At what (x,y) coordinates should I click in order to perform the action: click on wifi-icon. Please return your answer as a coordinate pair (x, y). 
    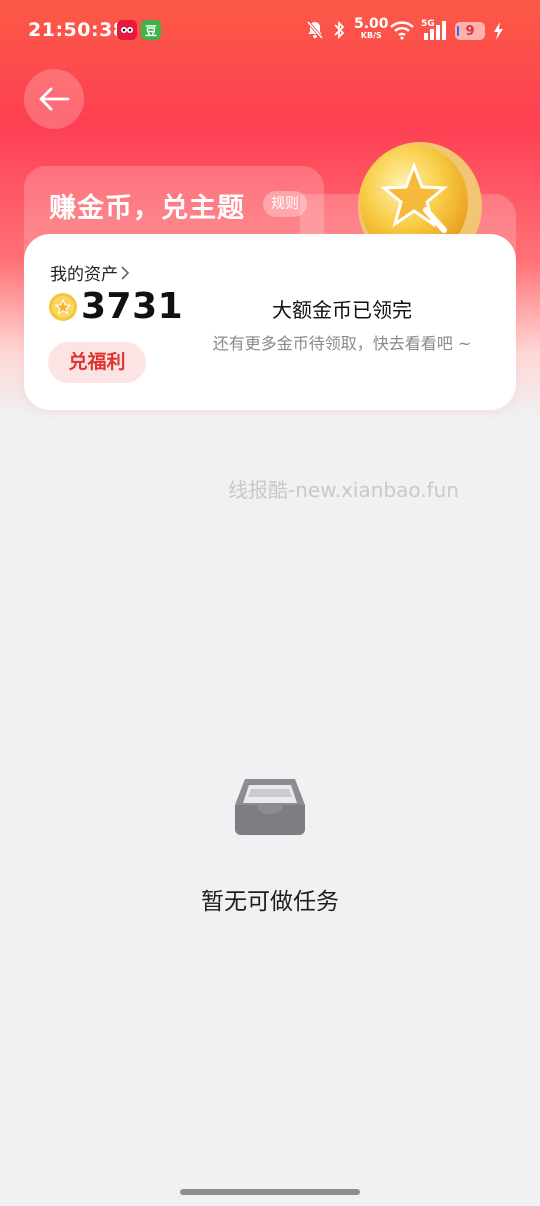
    Looking at the image, I should click on (402, 30).